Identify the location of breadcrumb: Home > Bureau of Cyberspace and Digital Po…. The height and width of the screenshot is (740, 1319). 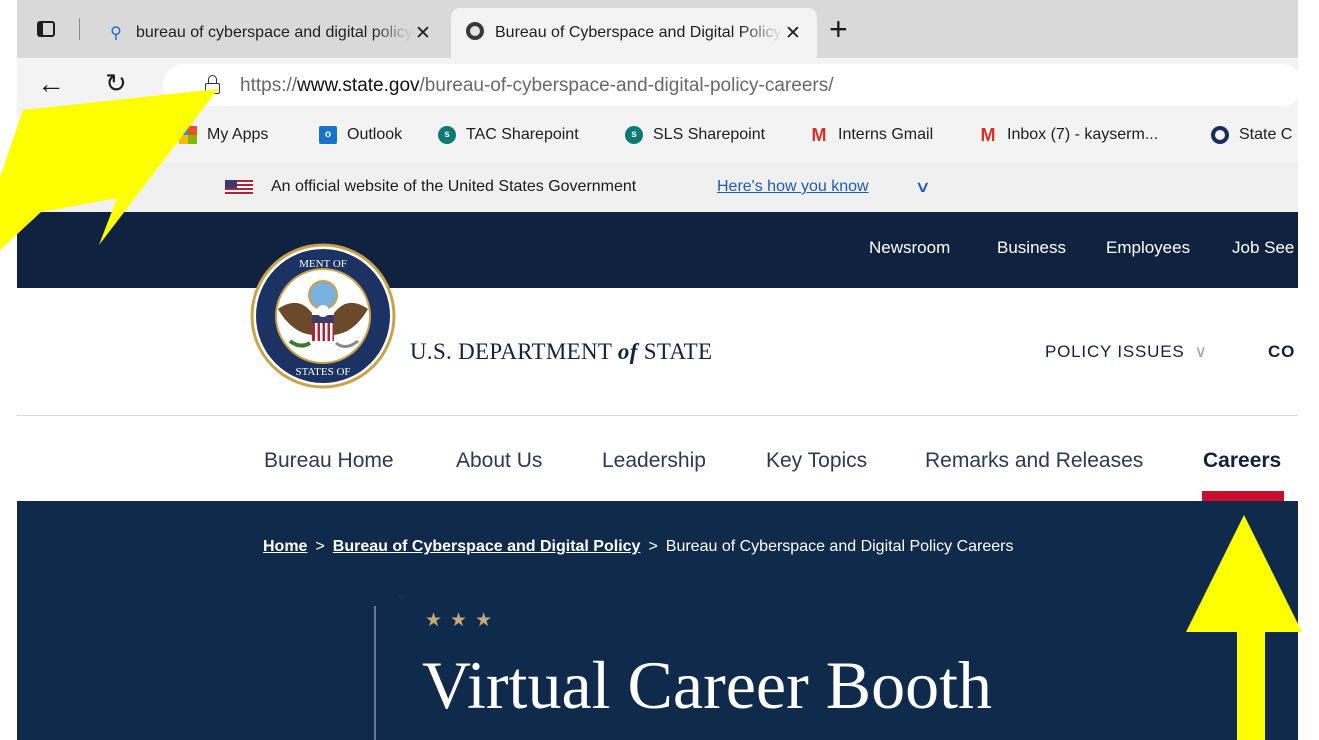
(638, 547).